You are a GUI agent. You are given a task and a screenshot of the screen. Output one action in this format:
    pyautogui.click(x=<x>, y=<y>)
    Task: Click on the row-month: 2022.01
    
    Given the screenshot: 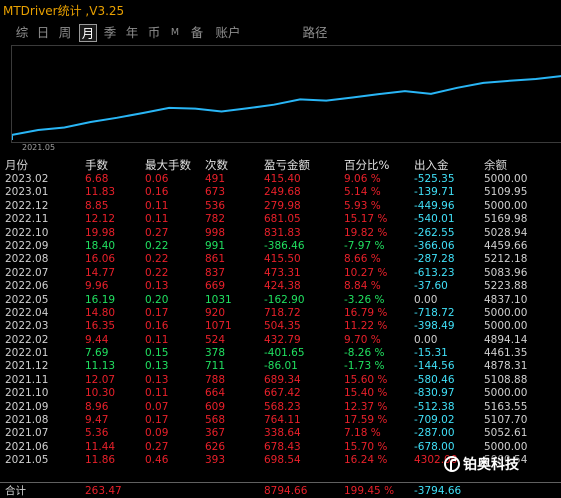 What is the action you would take?
    pyautogui.click(x=27, y=353)
    